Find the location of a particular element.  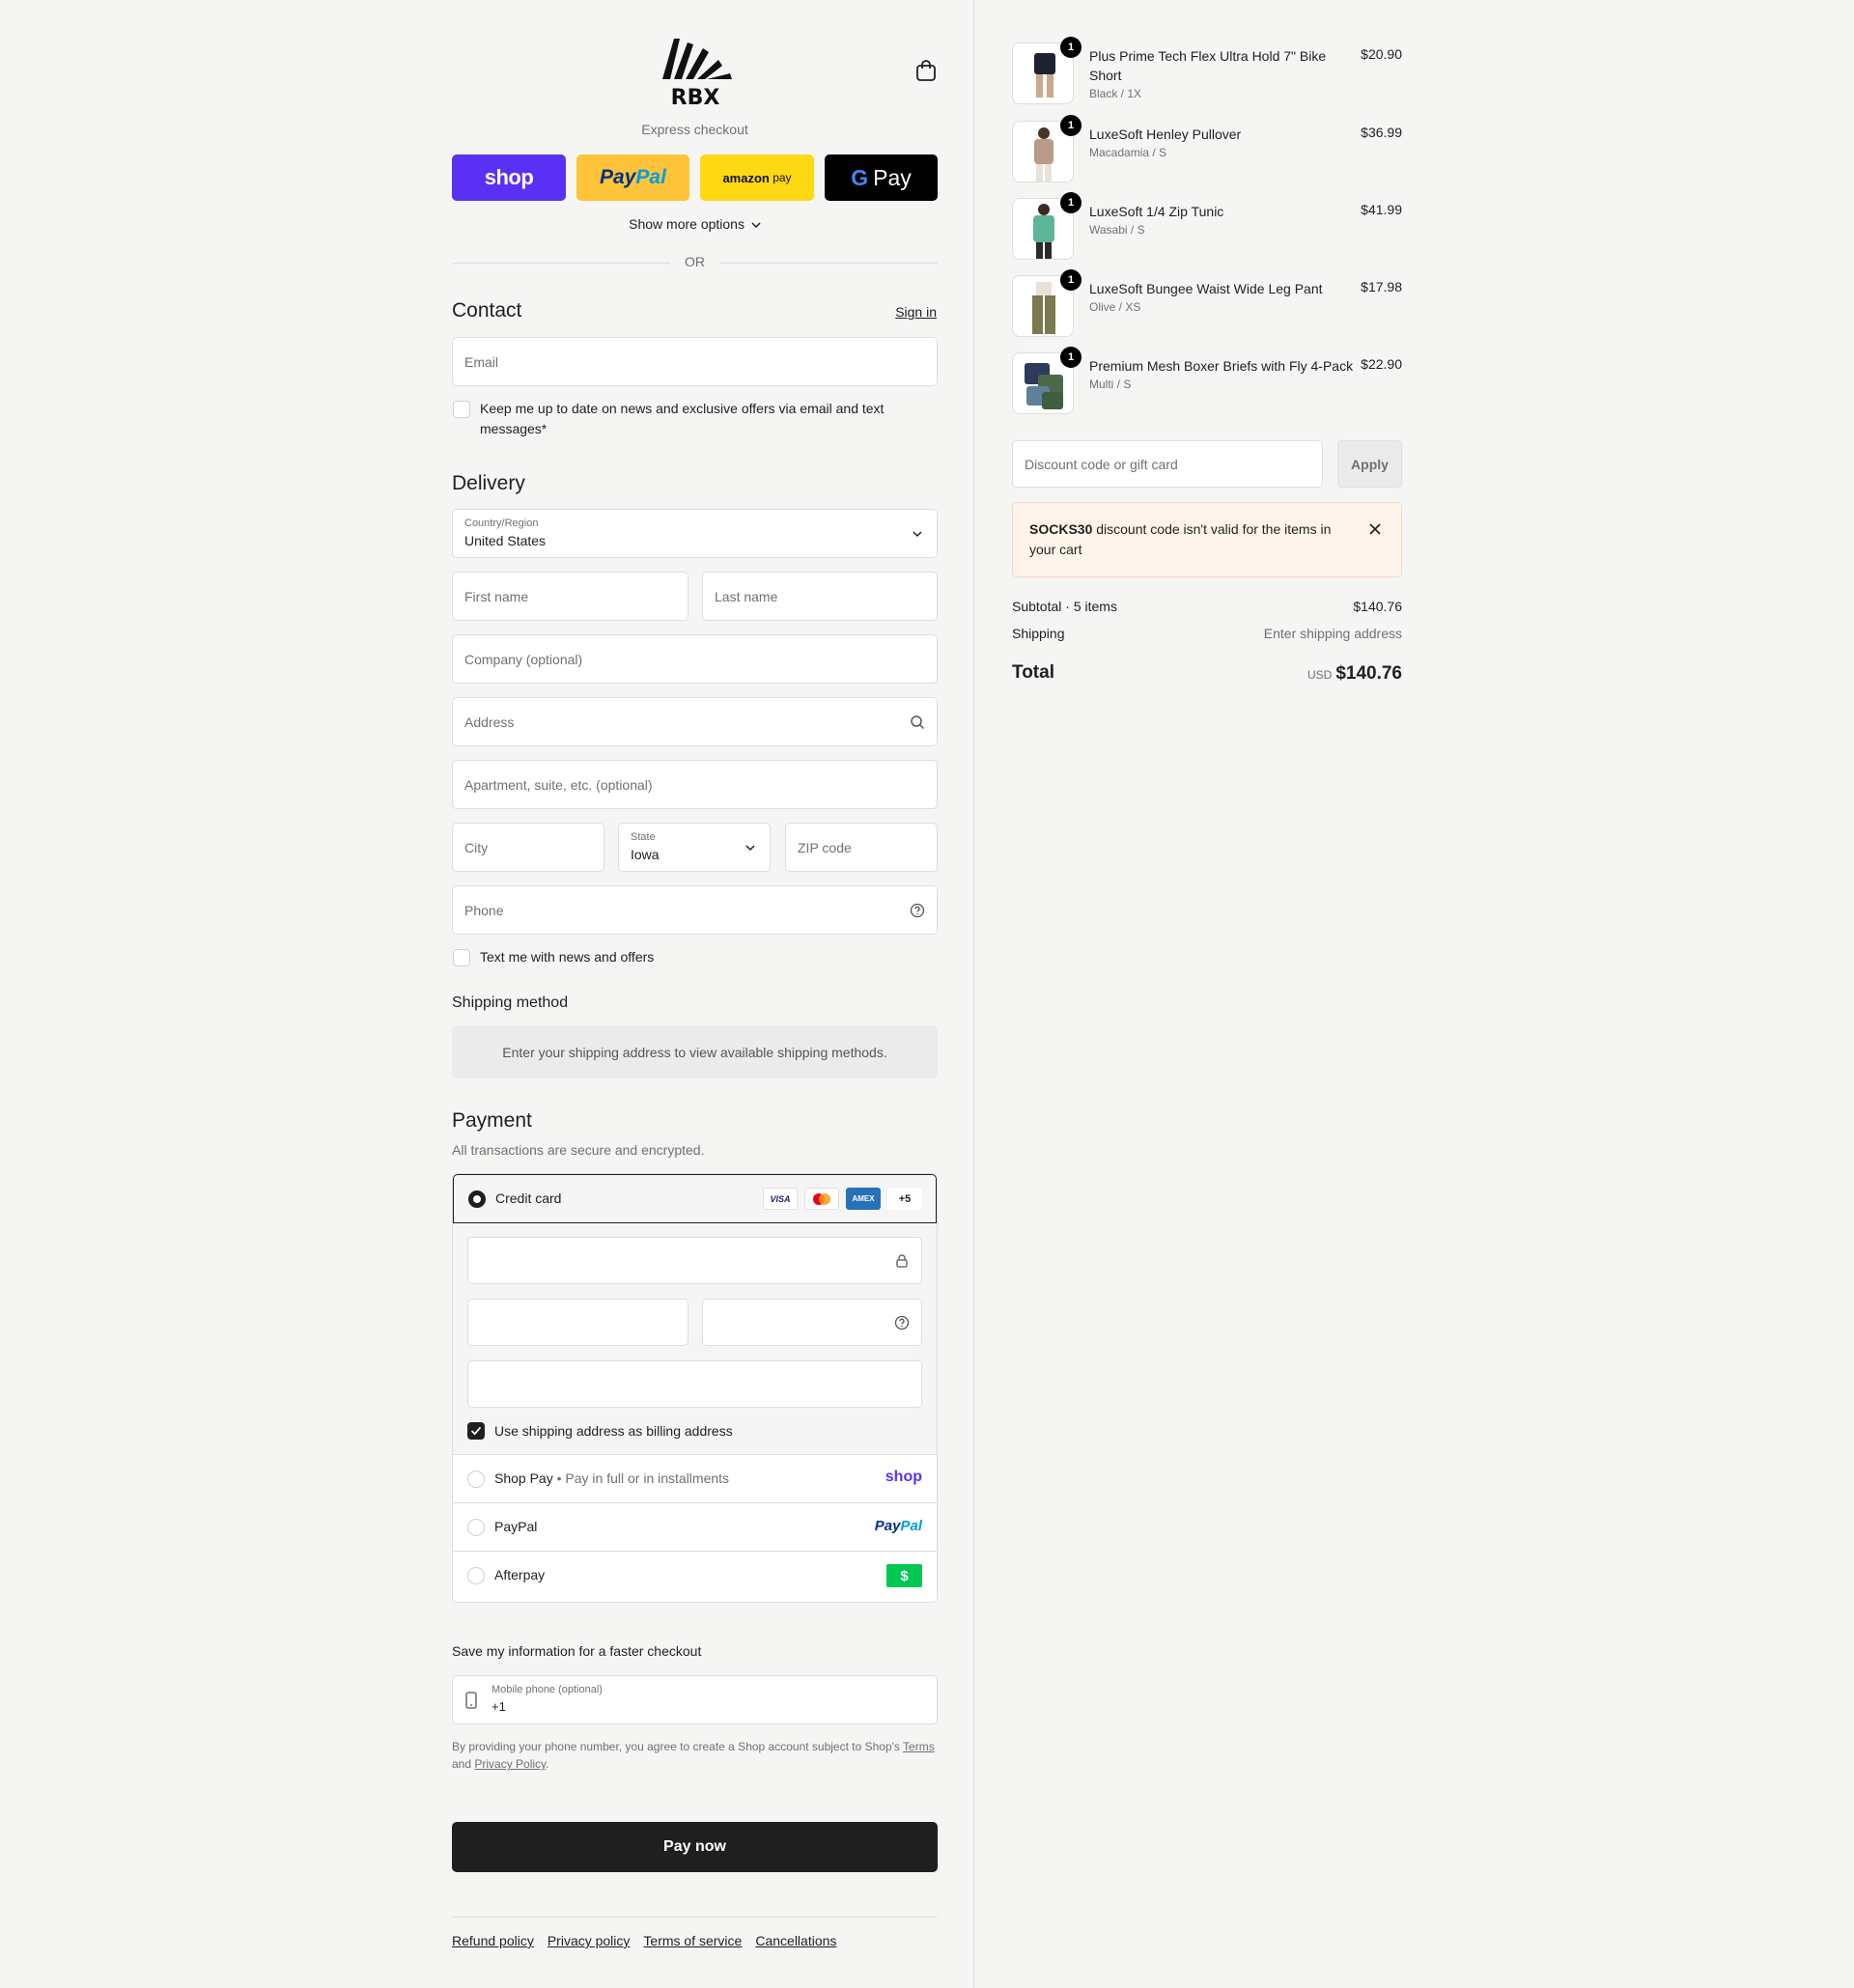

country-select: Country/Region United States is located at coordinates (695, 533).